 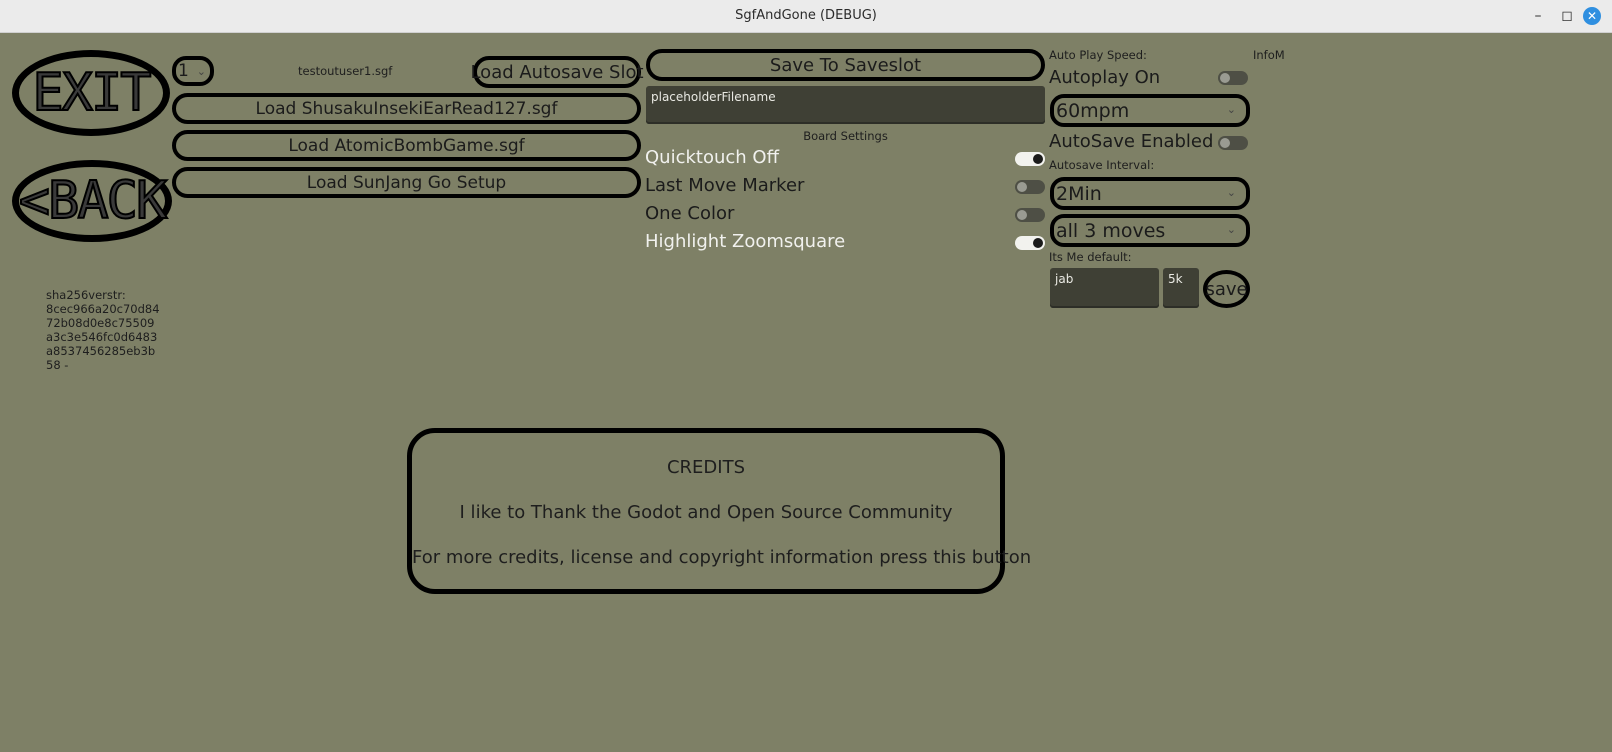 I want to click on load-atomicbomb-button: Load AtomicBombGame.sgf, so click(x=406, y=145).